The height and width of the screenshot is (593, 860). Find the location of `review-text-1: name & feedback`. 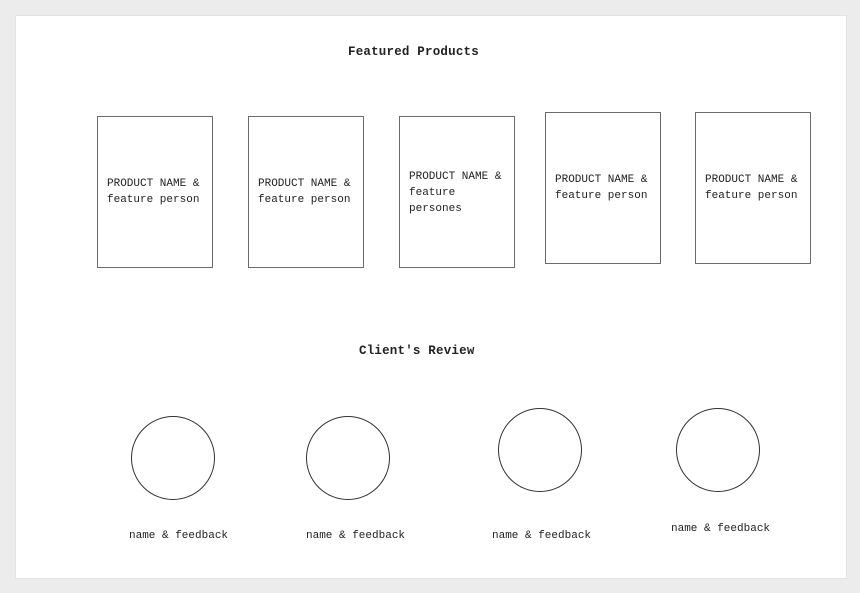

review-text-1: name & feedback is located at coordinates (179, 536).